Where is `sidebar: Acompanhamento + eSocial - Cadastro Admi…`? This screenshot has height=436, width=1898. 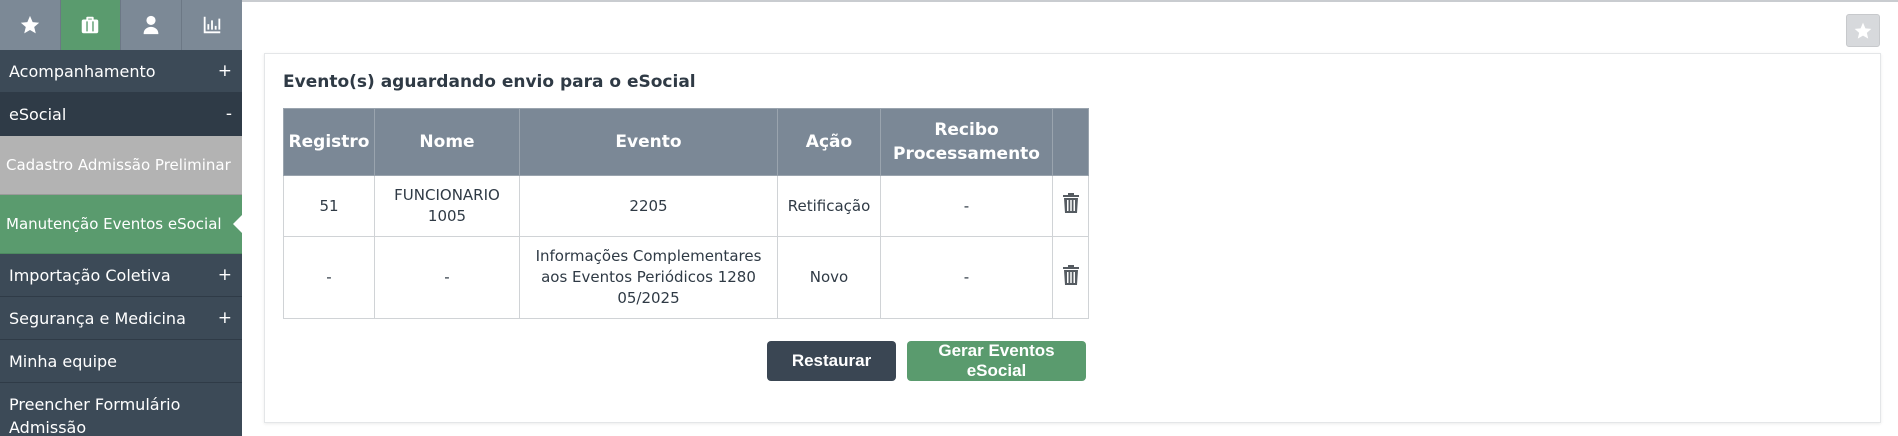 sidebar: Acompanhamento + eSocial - Cadastro Admi… is located at coordinates (121, 218).